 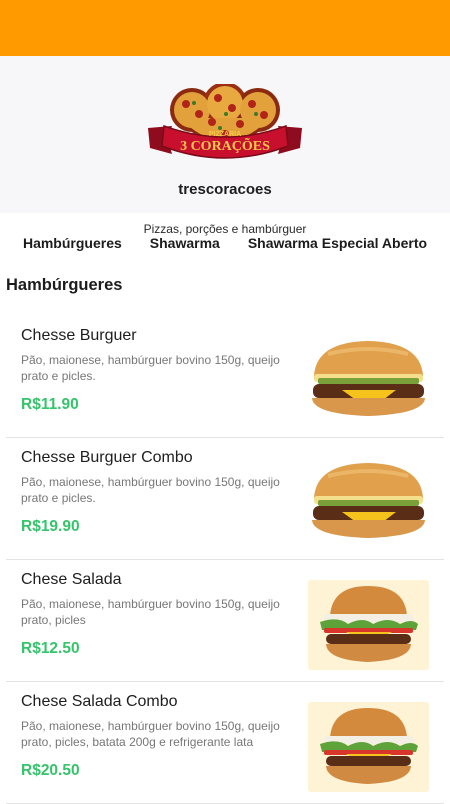 What do you see at coordinates (225, 134) in the screenshot?
I see `svg-text: PIZZARIA` at bounding box center [225, 134].